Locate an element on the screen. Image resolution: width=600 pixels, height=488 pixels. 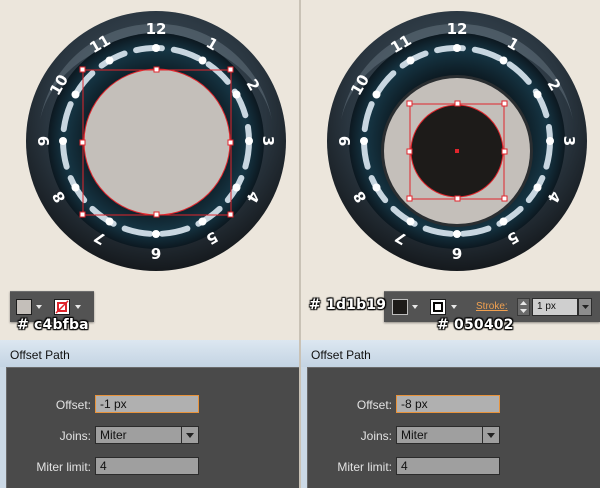
stroke-label: Stroke: is located at coordinates (492, 306).